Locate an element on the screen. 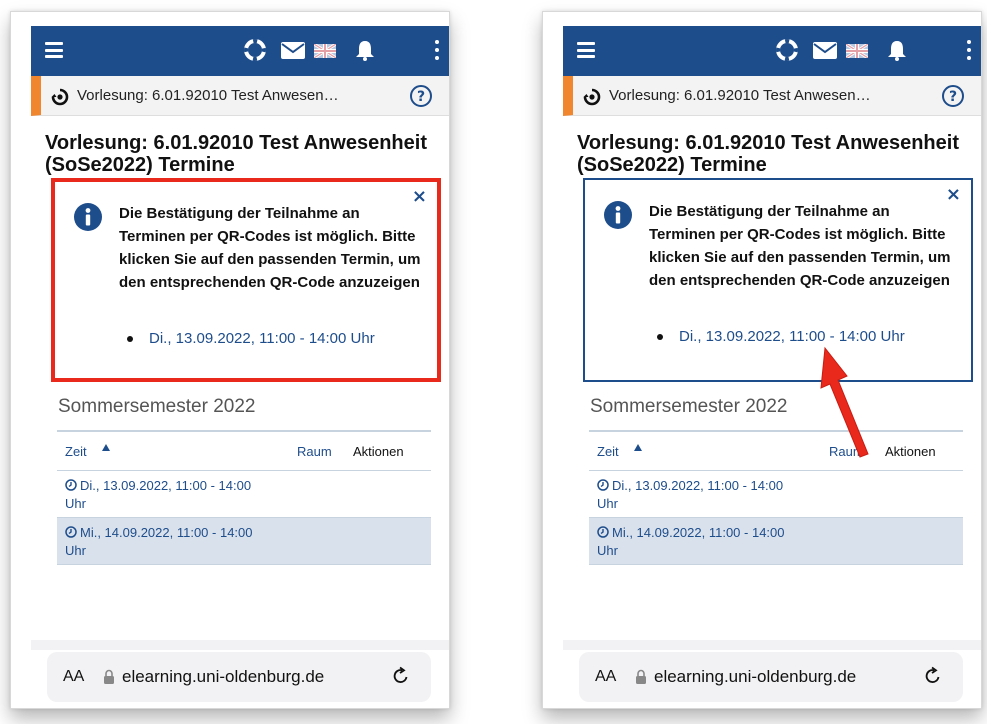 Image resolution: width=987 pixels, height=724 pixels. appointment-list-item: Di., 13.09.2022, 11:00 - 14:00 Uhr is located at coordinates (279, 338).